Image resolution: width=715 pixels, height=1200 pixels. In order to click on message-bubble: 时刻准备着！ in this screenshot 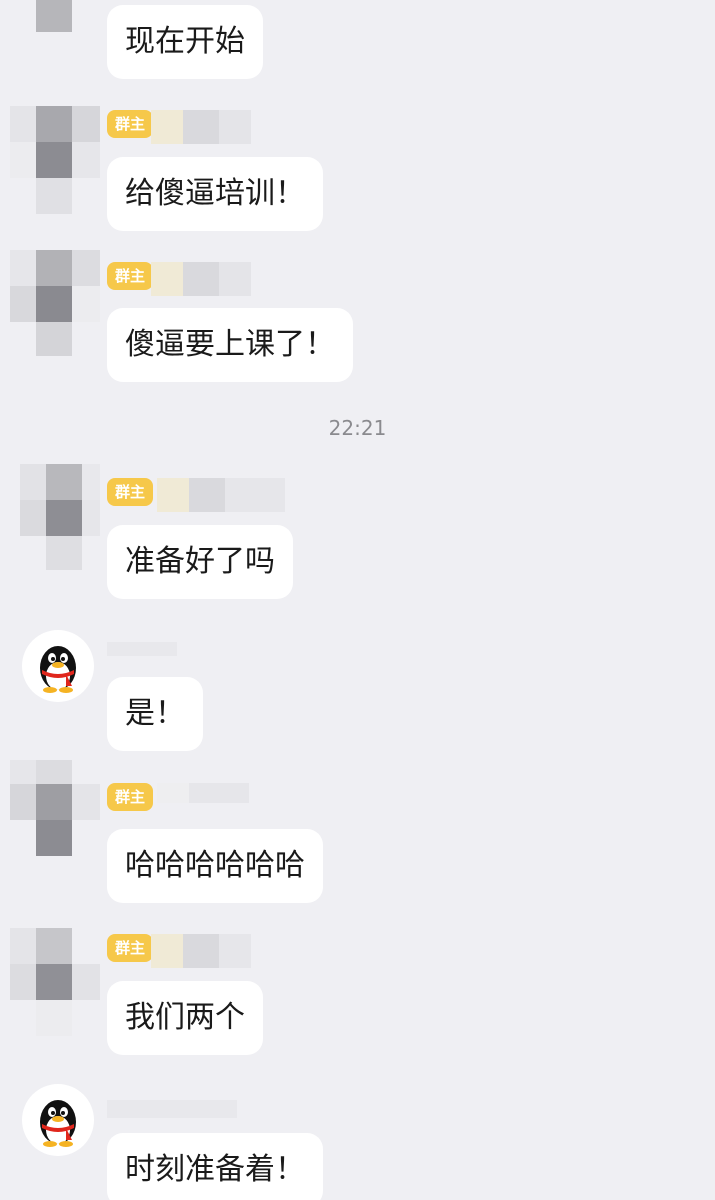, I will do `click(215, 1166)`.